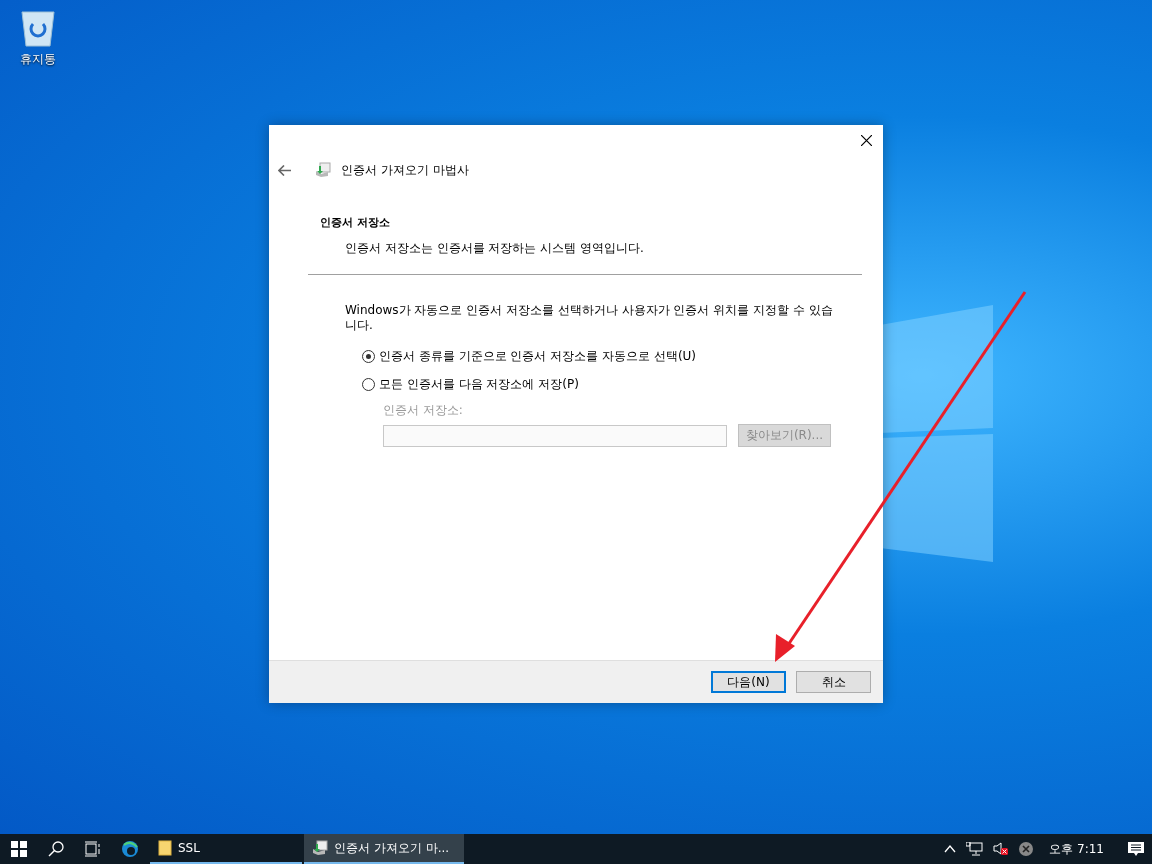  Describe the element at coordinates (355, 222) in the screenshot. I see `section-title: 인증서 저장소` at that location.